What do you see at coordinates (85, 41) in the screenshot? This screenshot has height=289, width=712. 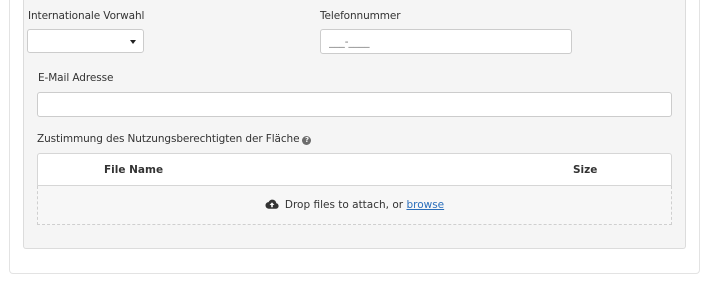 I see `country-code-select` at bounding box center [85, 41].